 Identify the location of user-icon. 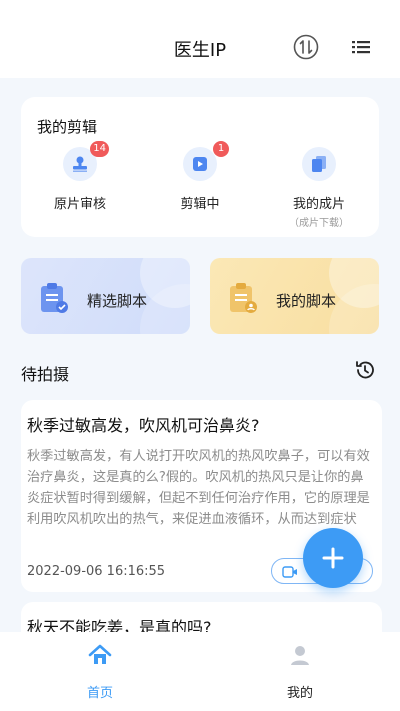
(300, 657).